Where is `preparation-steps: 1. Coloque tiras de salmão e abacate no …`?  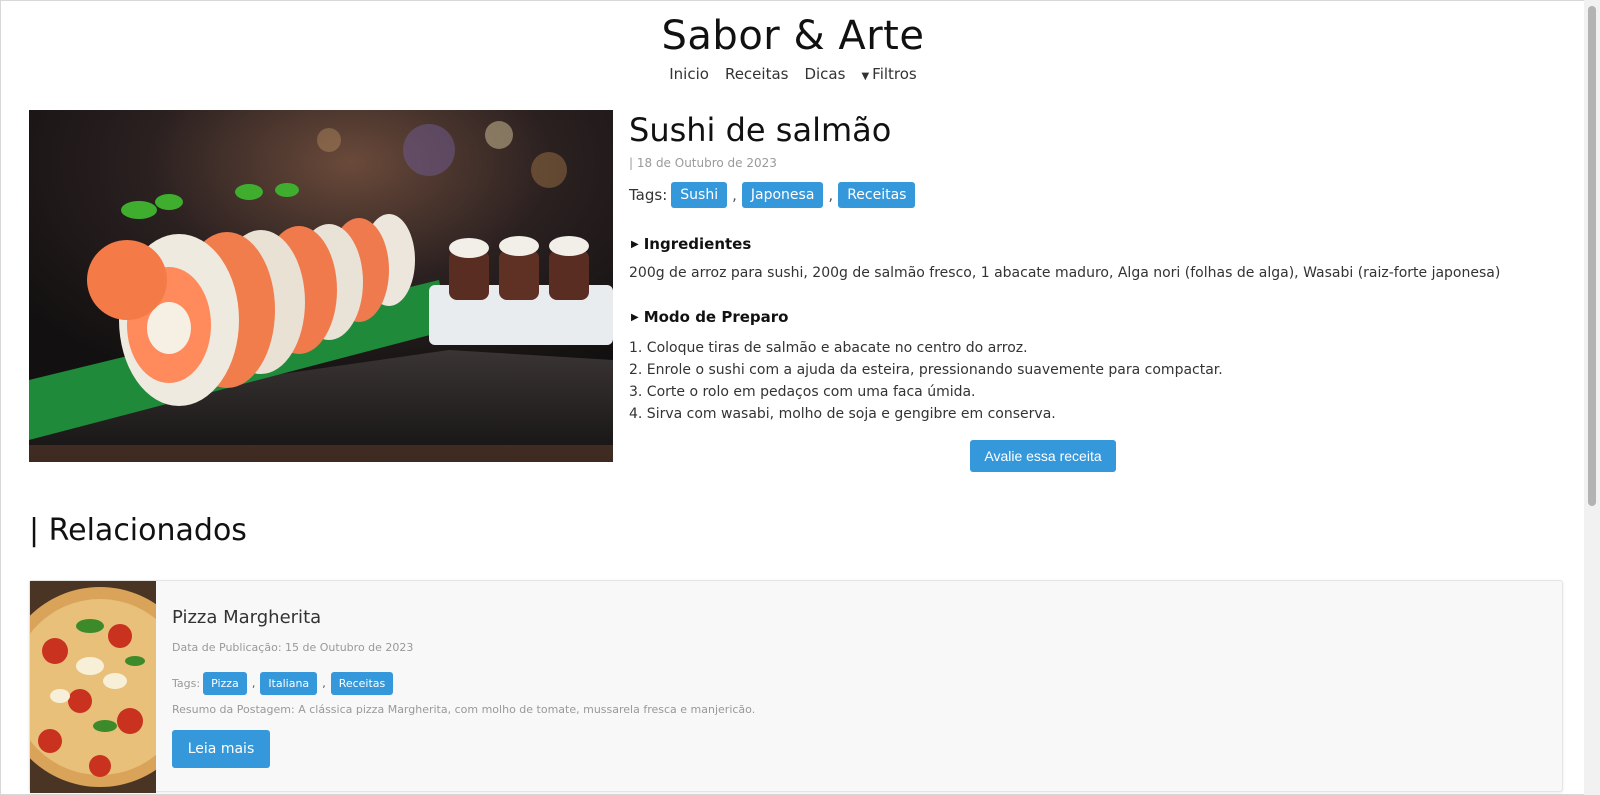
preparation-steps: 1. Coloque tiras de salmão e abacate no … is located at coordinates (926, 381).